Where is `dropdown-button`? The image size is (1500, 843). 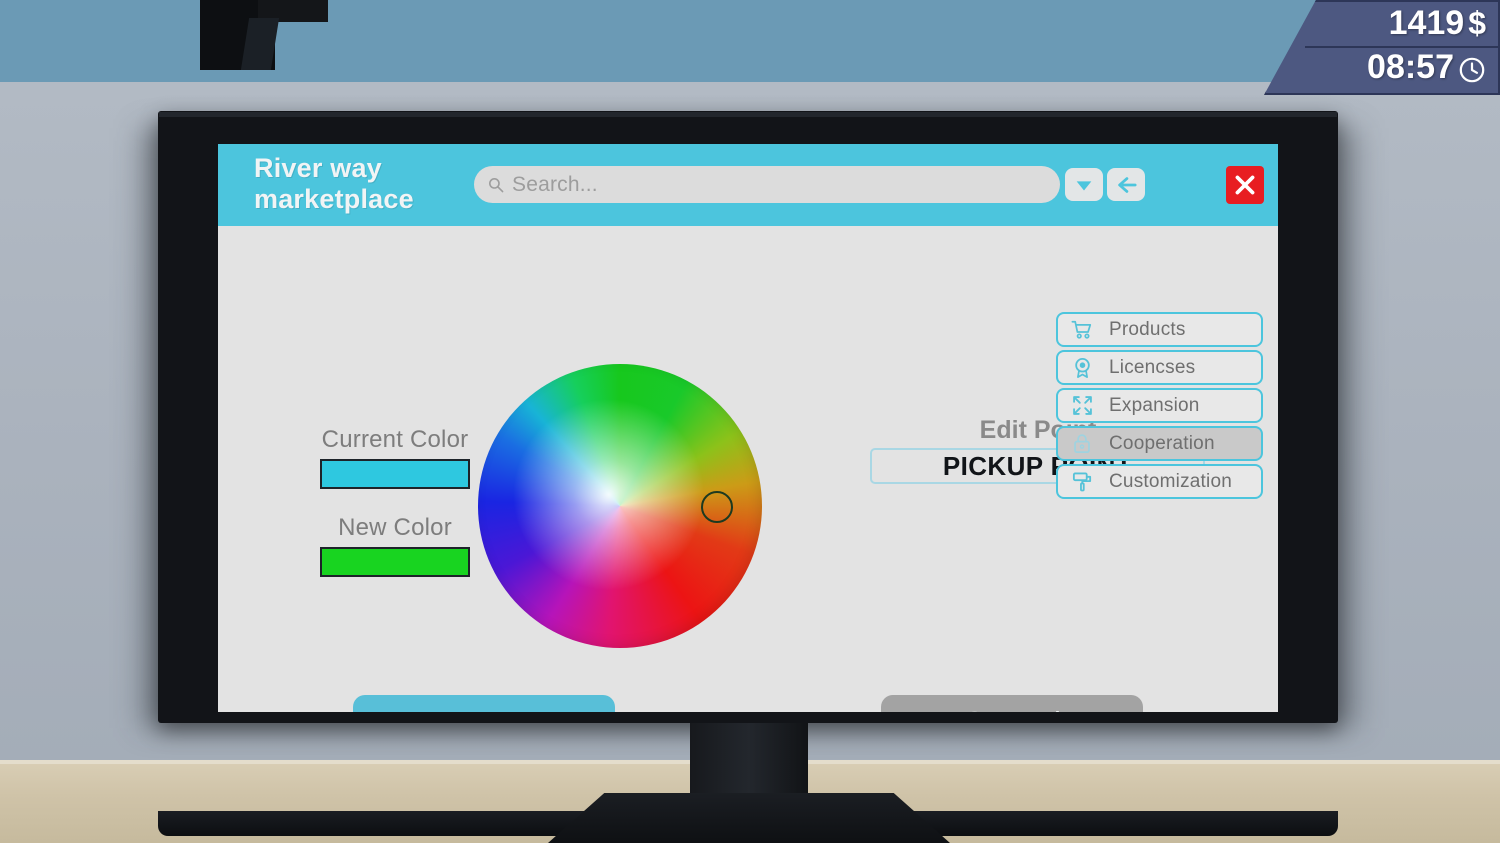 dropdown-button is located at coordinates (1084, 184).